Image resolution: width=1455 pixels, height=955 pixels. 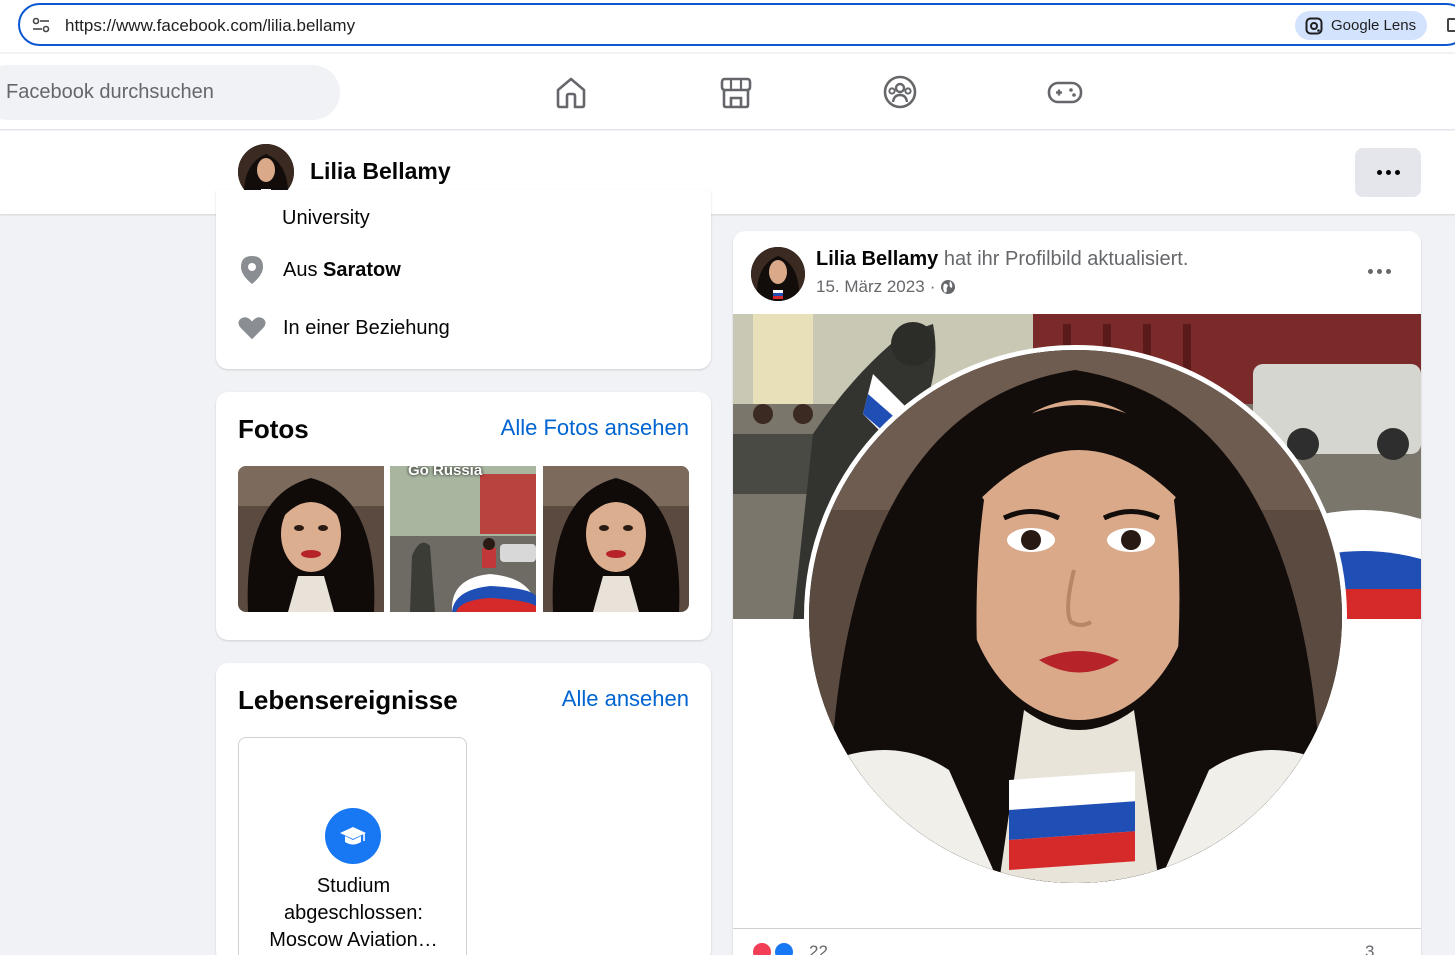 I want to click on home-icon, so click(x=571, y=92).